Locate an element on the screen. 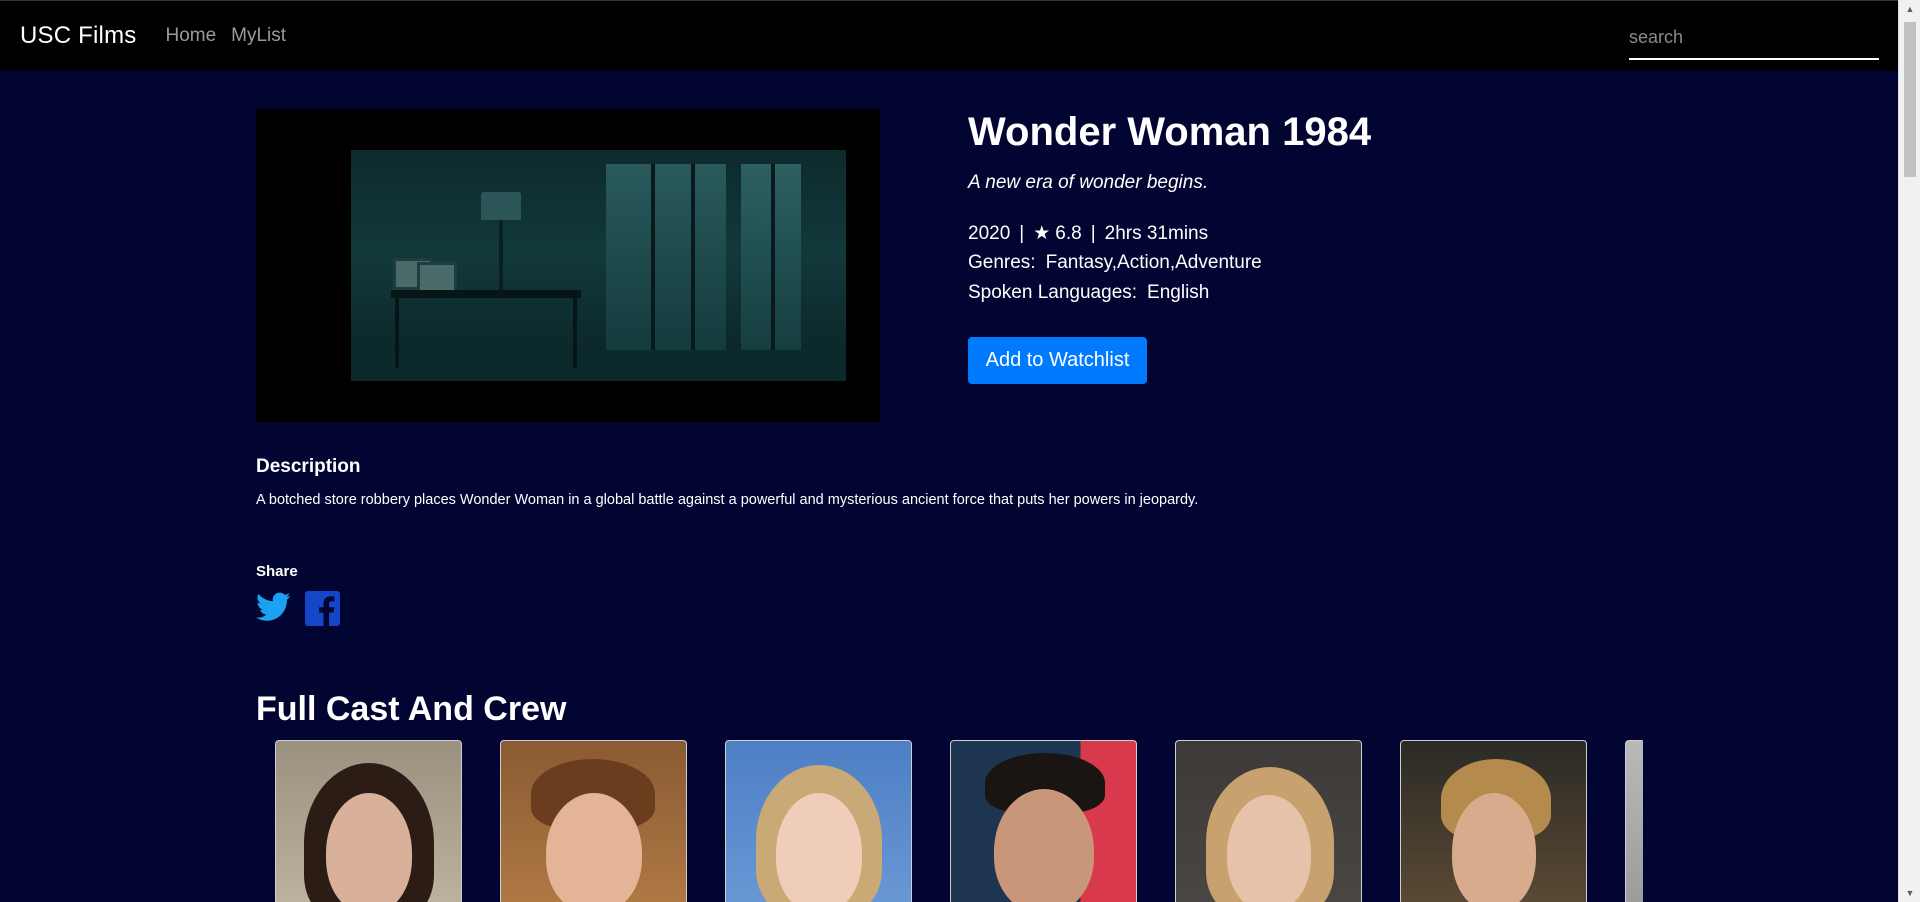 The width and height of the screenshot is (1920, 902). rating-value: 6.8 is located at coordinates (1068, 233).